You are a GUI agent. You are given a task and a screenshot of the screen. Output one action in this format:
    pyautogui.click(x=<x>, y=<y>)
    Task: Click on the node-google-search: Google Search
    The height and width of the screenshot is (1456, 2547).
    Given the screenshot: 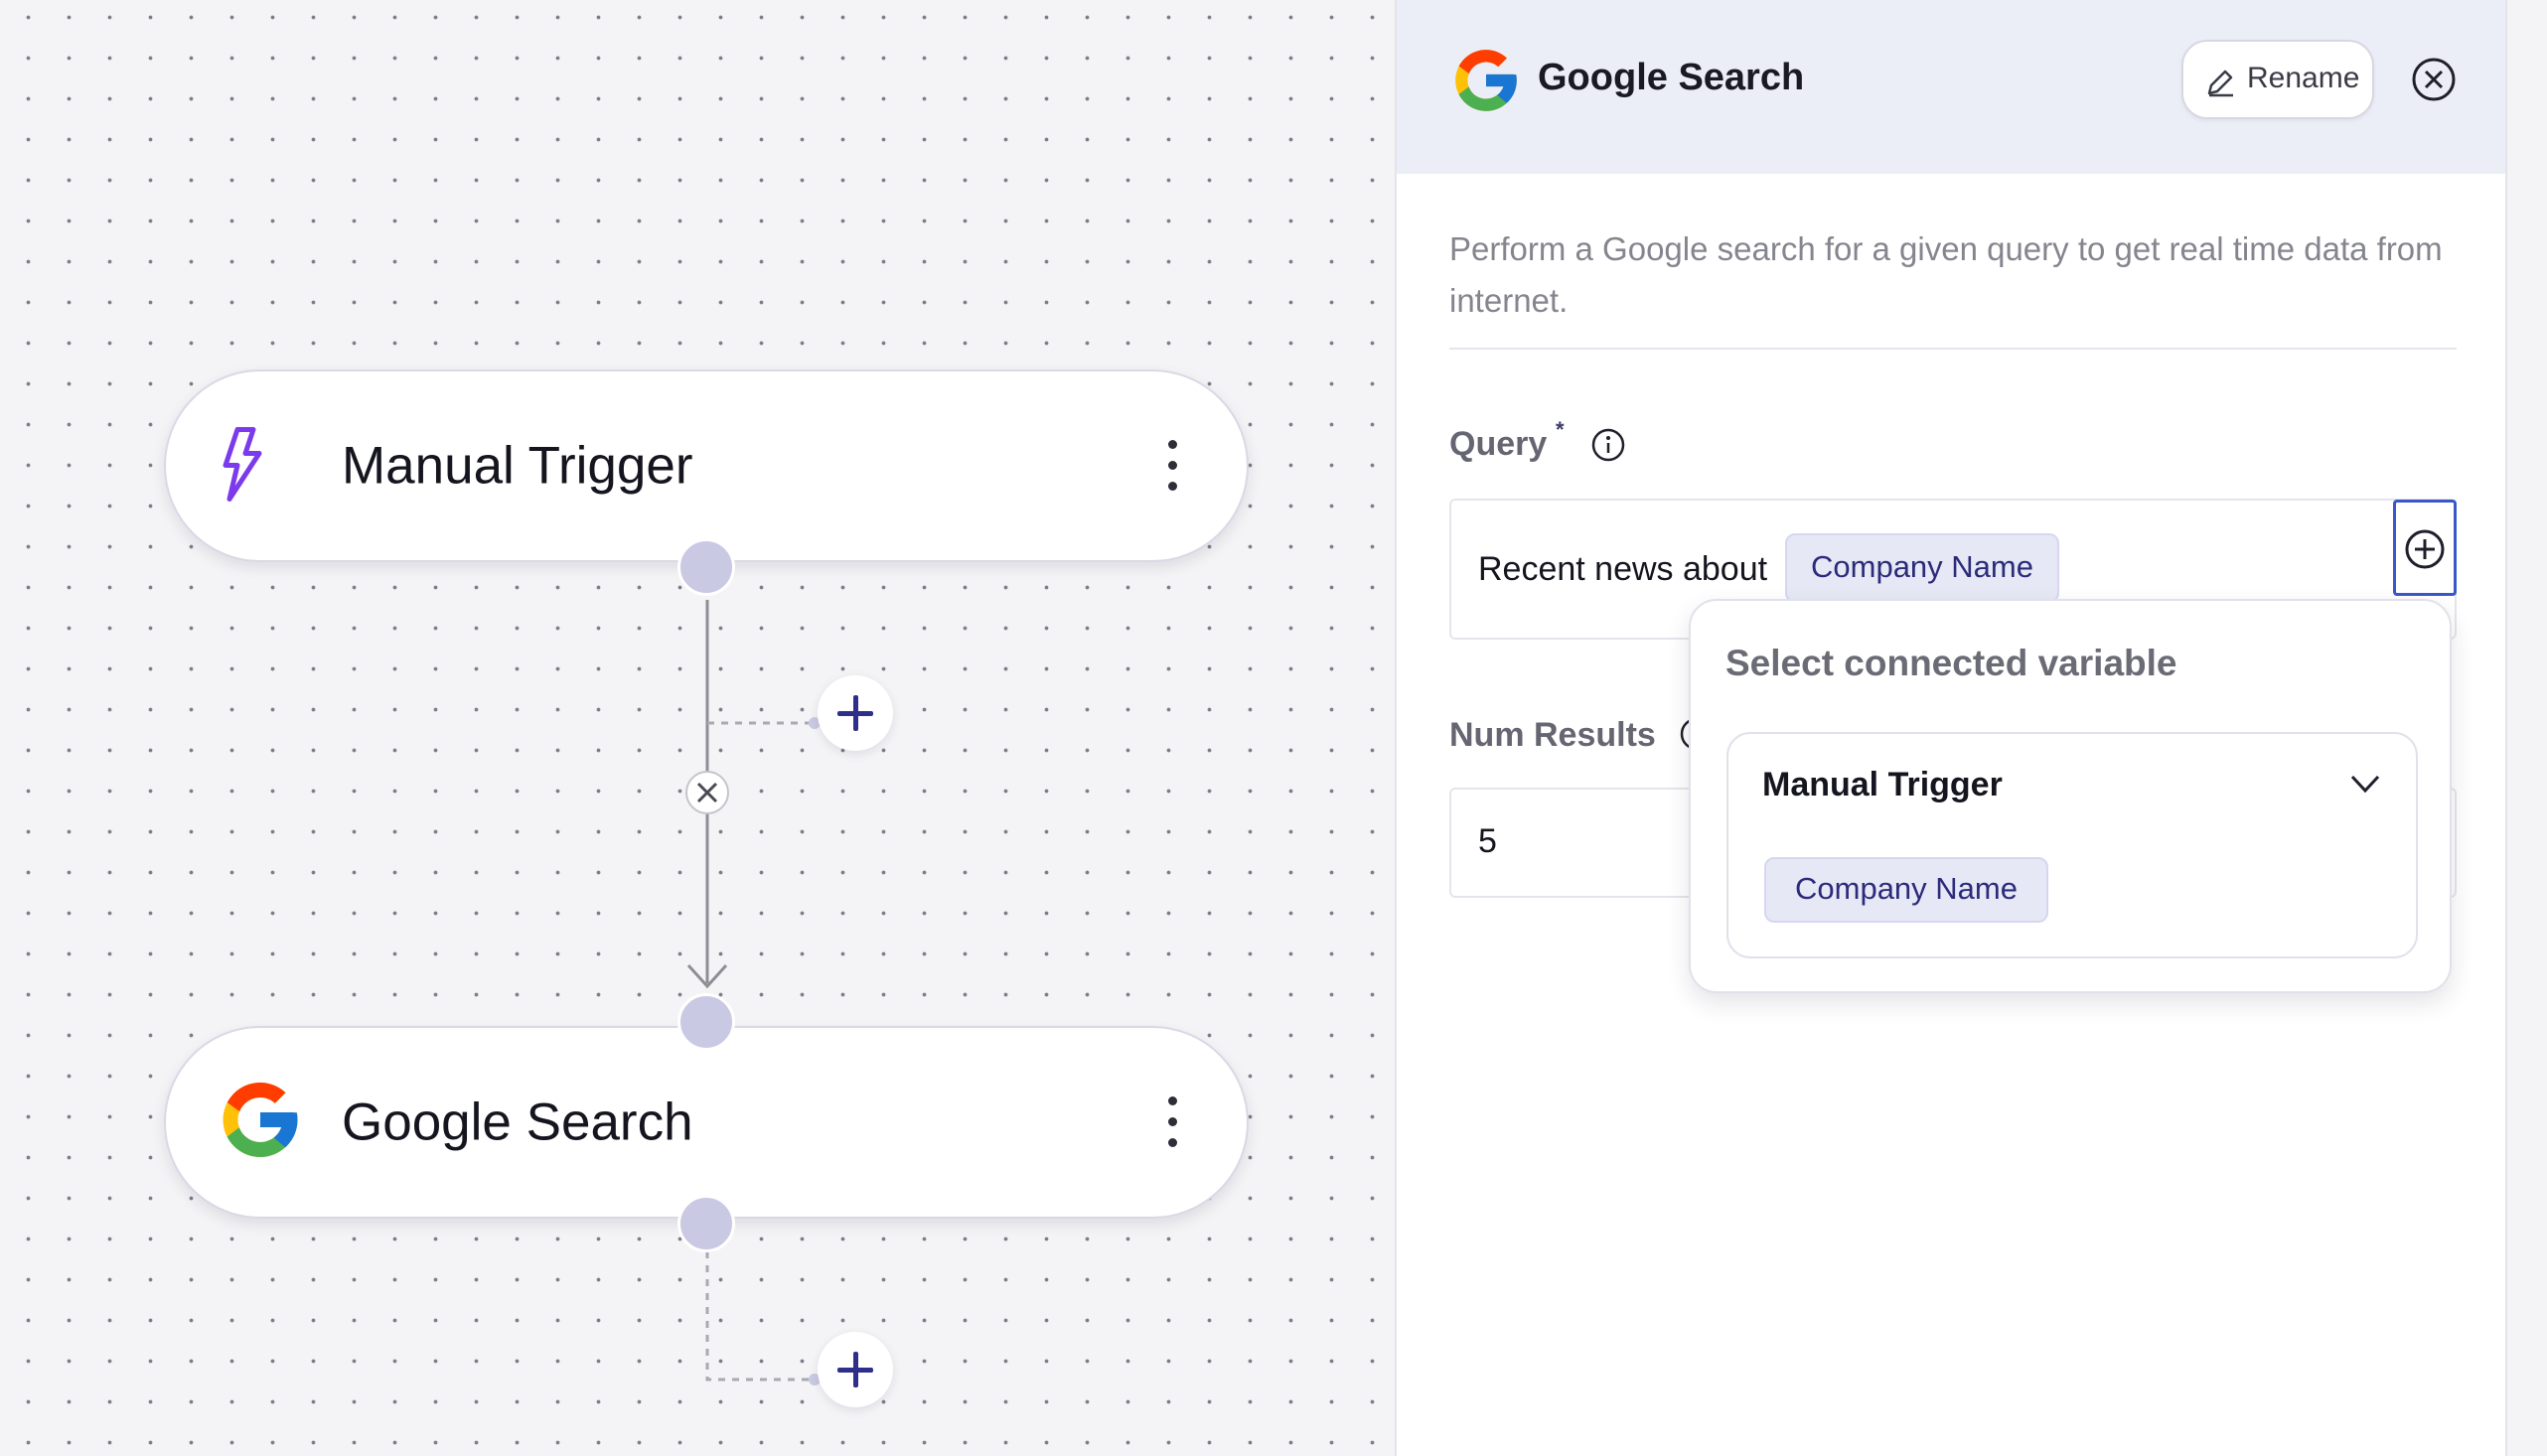 What is the action you would take?
    pyautogui.click(x=706, y=1122)
    